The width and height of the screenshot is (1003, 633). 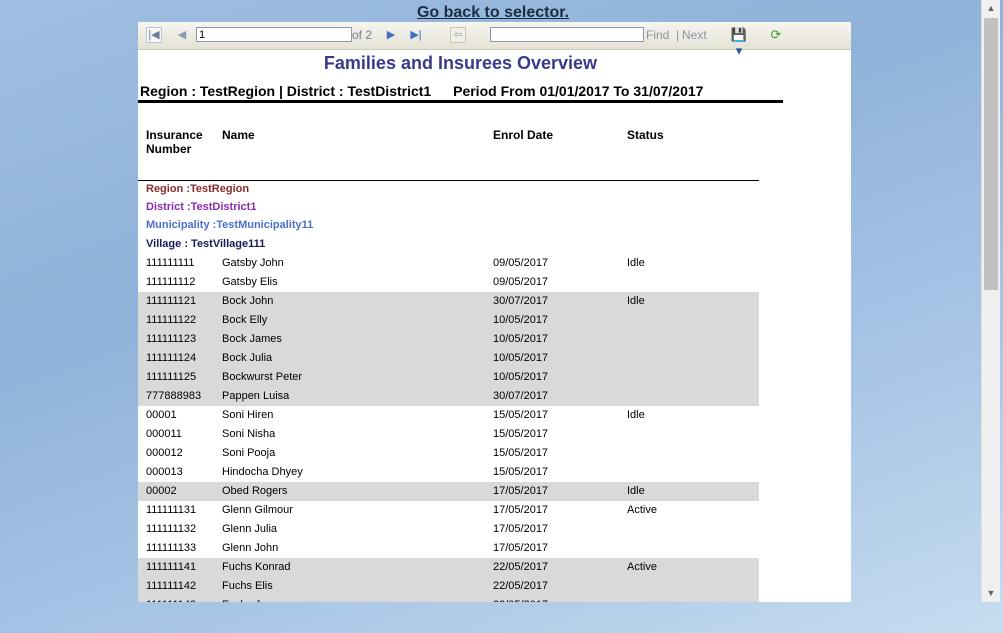 I want to click on table-row: 111111121 Bock John 30/07/2017 Idle, so click(x=448, y=301).